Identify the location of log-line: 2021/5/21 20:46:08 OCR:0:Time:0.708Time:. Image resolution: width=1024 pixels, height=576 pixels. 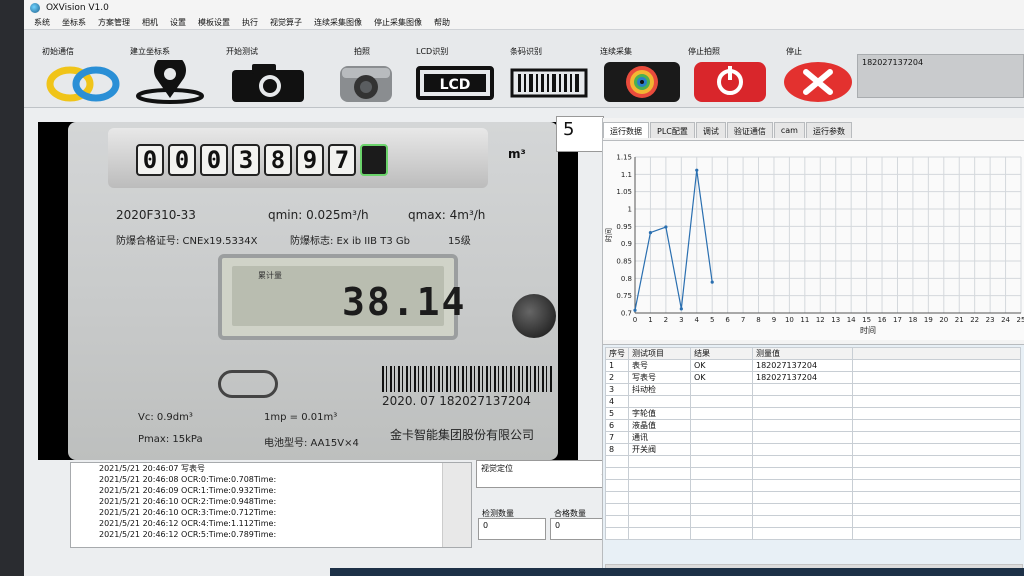
(188, 479).